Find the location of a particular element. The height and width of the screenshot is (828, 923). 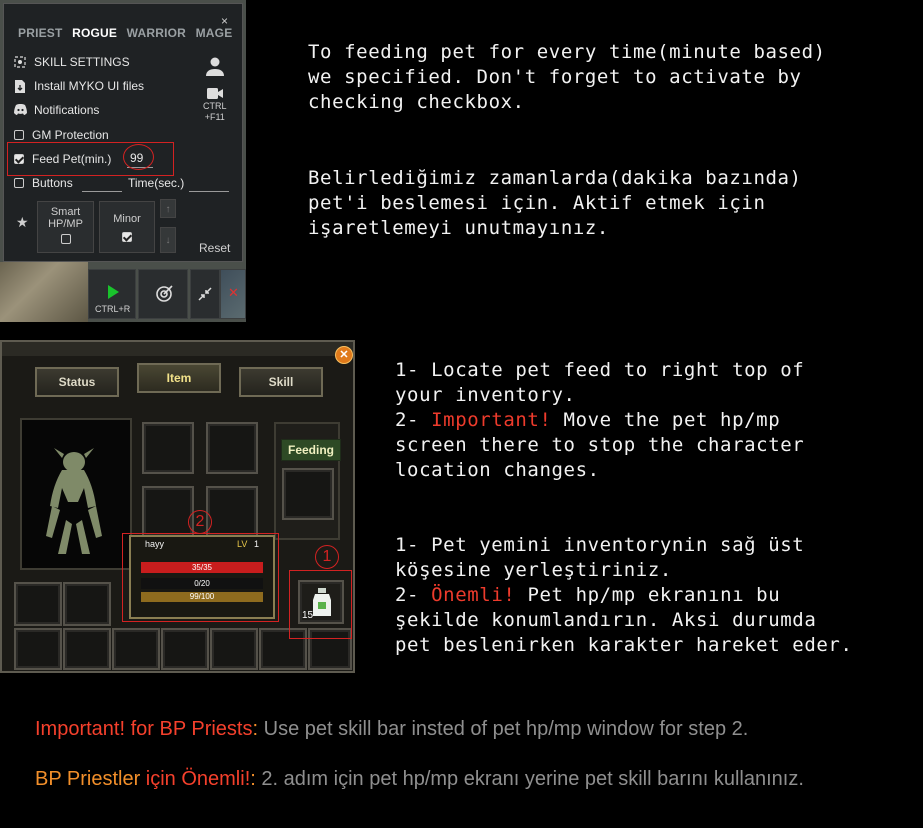

camera-icon is located at coordinates (215, 92).